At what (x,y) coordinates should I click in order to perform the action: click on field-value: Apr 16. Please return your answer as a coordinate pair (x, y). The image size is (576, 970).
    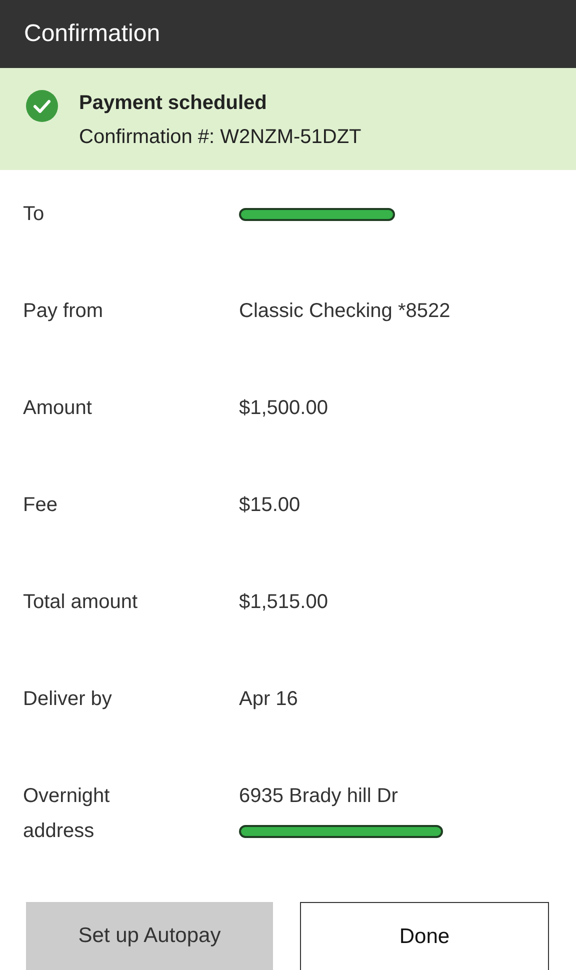
    Looking at the image, I should click on (268, 699).